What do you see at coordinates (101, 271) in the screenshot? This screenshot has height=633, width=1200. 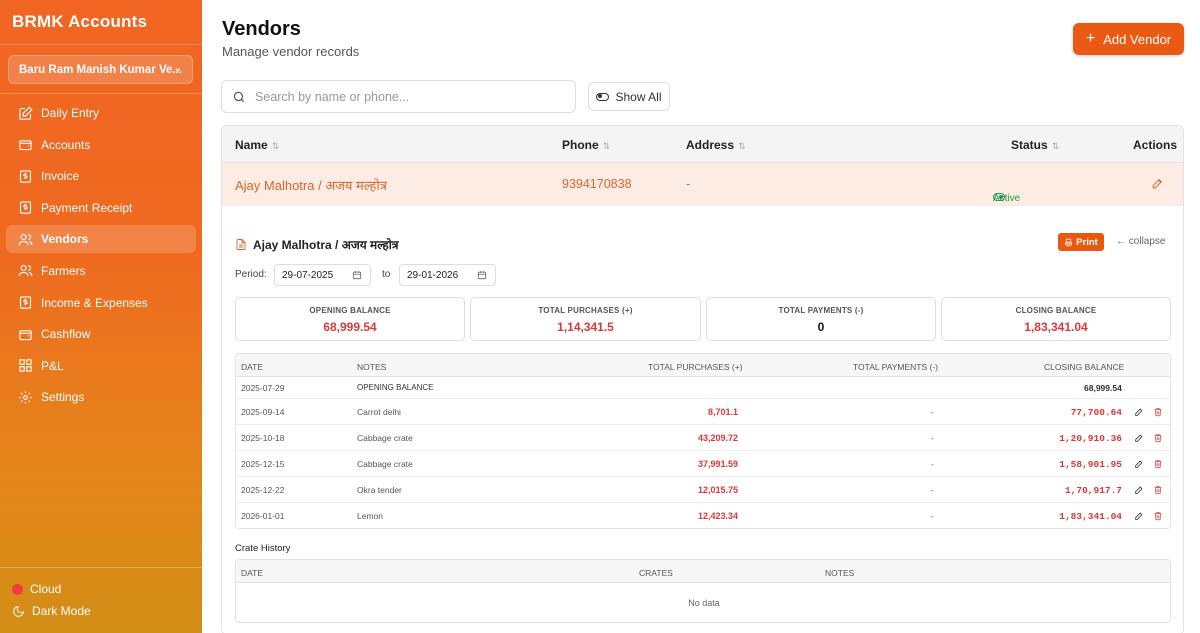 I see `sidebar-item-farmers: Farmers` at bounding box center [101, 271].